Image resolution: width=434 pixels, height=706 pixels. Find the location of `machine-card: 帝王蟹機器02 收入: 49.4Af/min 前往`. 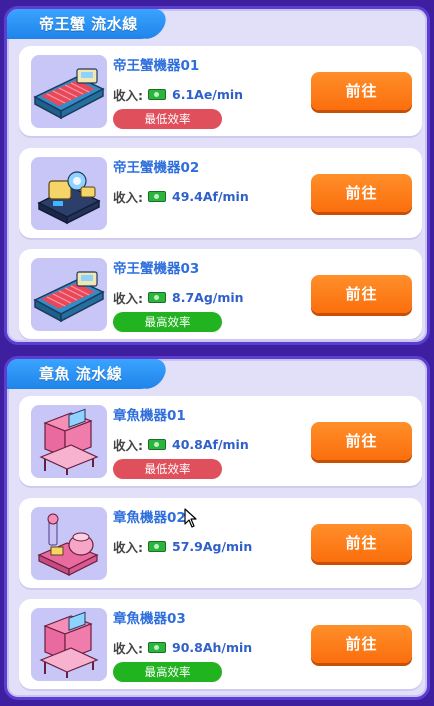

machine-card: 帝王蟹機器02 收入: 49.4Af/min 前往 is located at coordinates (220, 193).